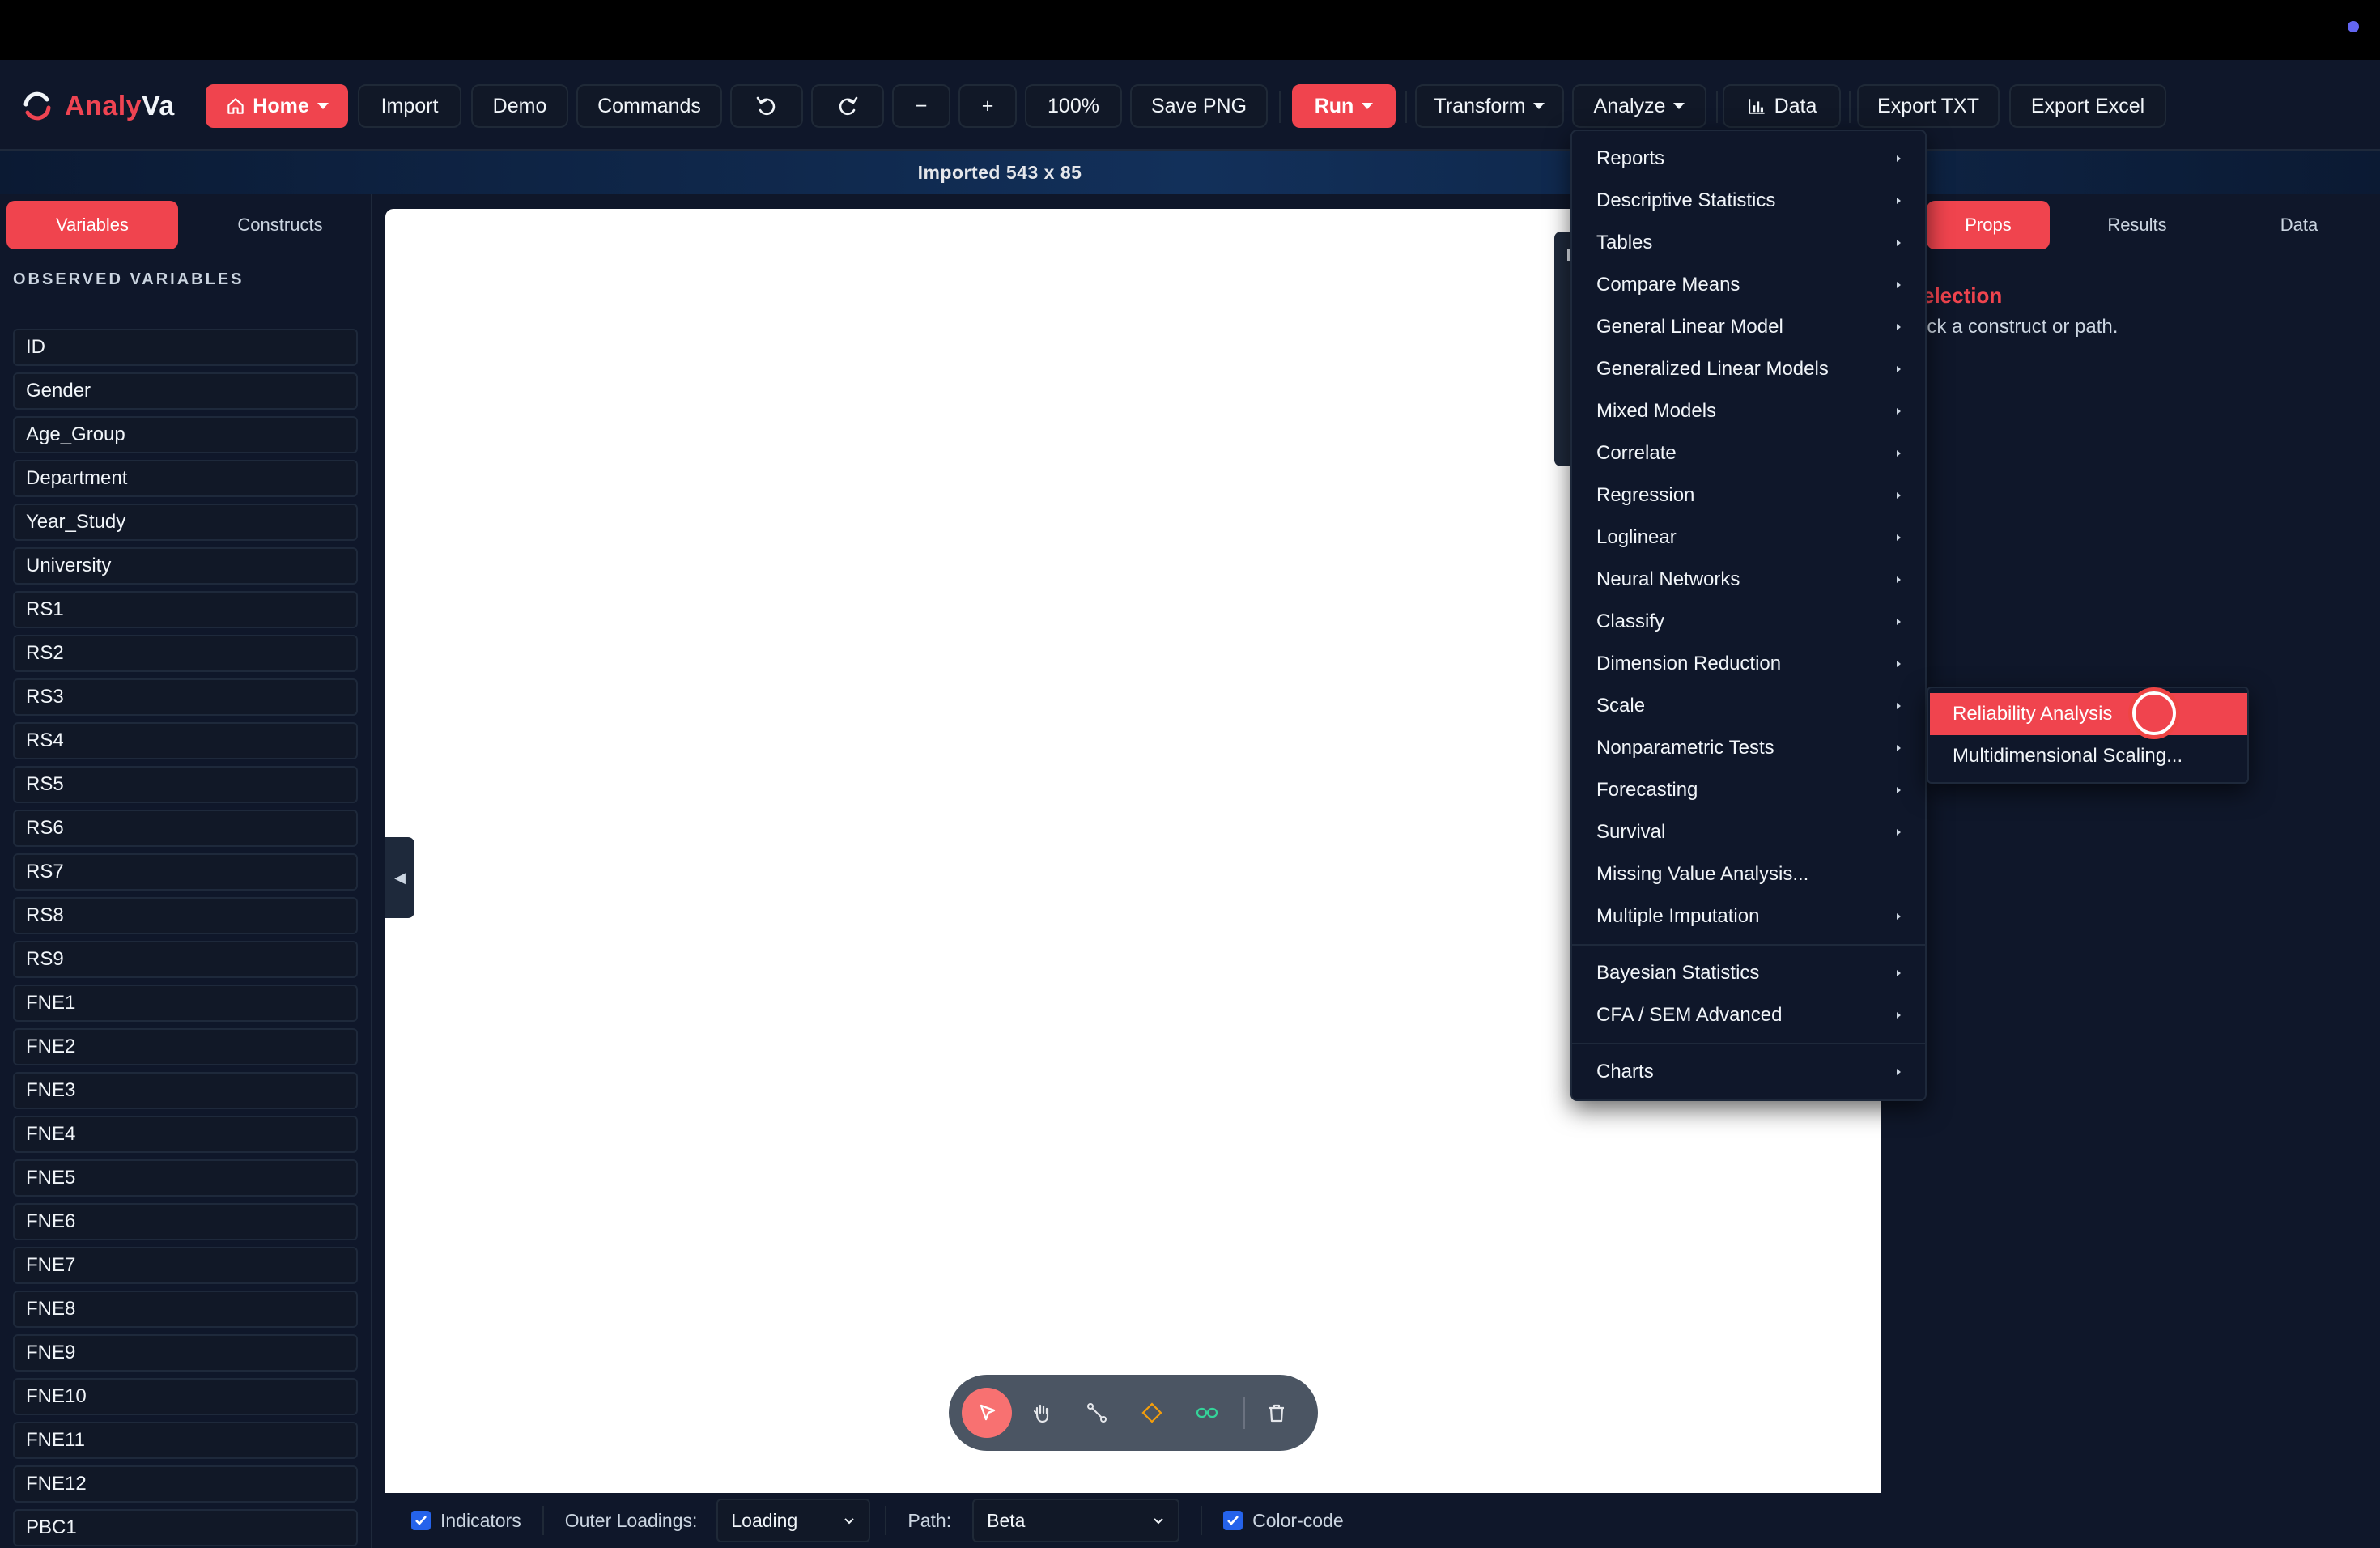 The width and height of the screenshot is (2380, 1548). Describe the element at coordinates (185, 1090) in the screenshot. I see `variable-item: FNE3` at that location.